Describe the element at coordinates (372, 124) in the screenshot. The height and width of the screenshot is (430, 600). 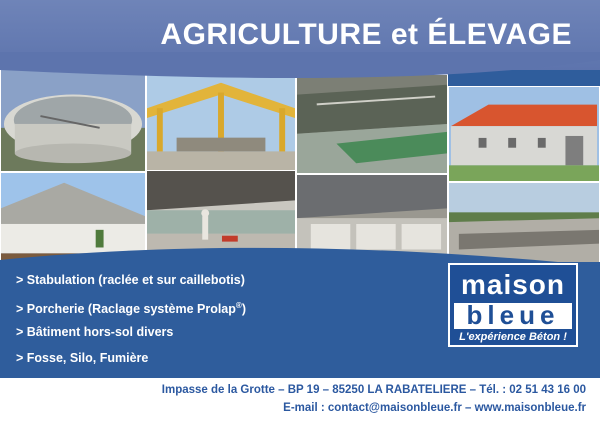
I see `stable-interior-photo` at that location.